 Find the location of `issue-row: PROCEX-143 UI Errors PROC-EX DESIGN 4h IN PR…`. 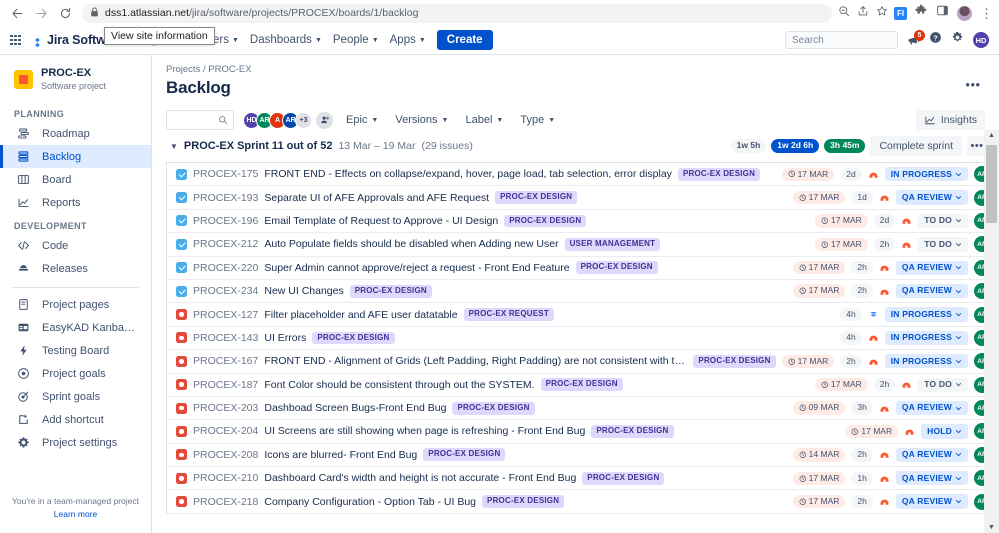

issue-row: PROCEX-143 UI Errors PROC-EX DESIGN 4h IN PR… is located at coordinates (582, 339).